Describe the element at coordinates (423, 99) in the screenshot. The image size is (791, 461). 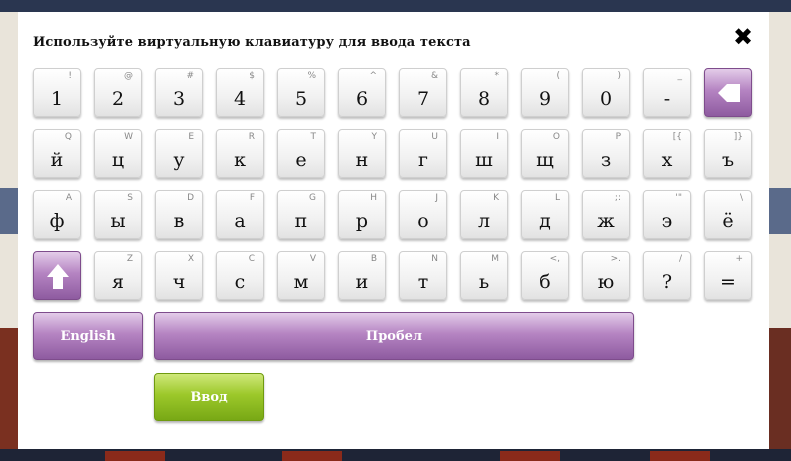
I see `key-primary-label: 7` at that location.